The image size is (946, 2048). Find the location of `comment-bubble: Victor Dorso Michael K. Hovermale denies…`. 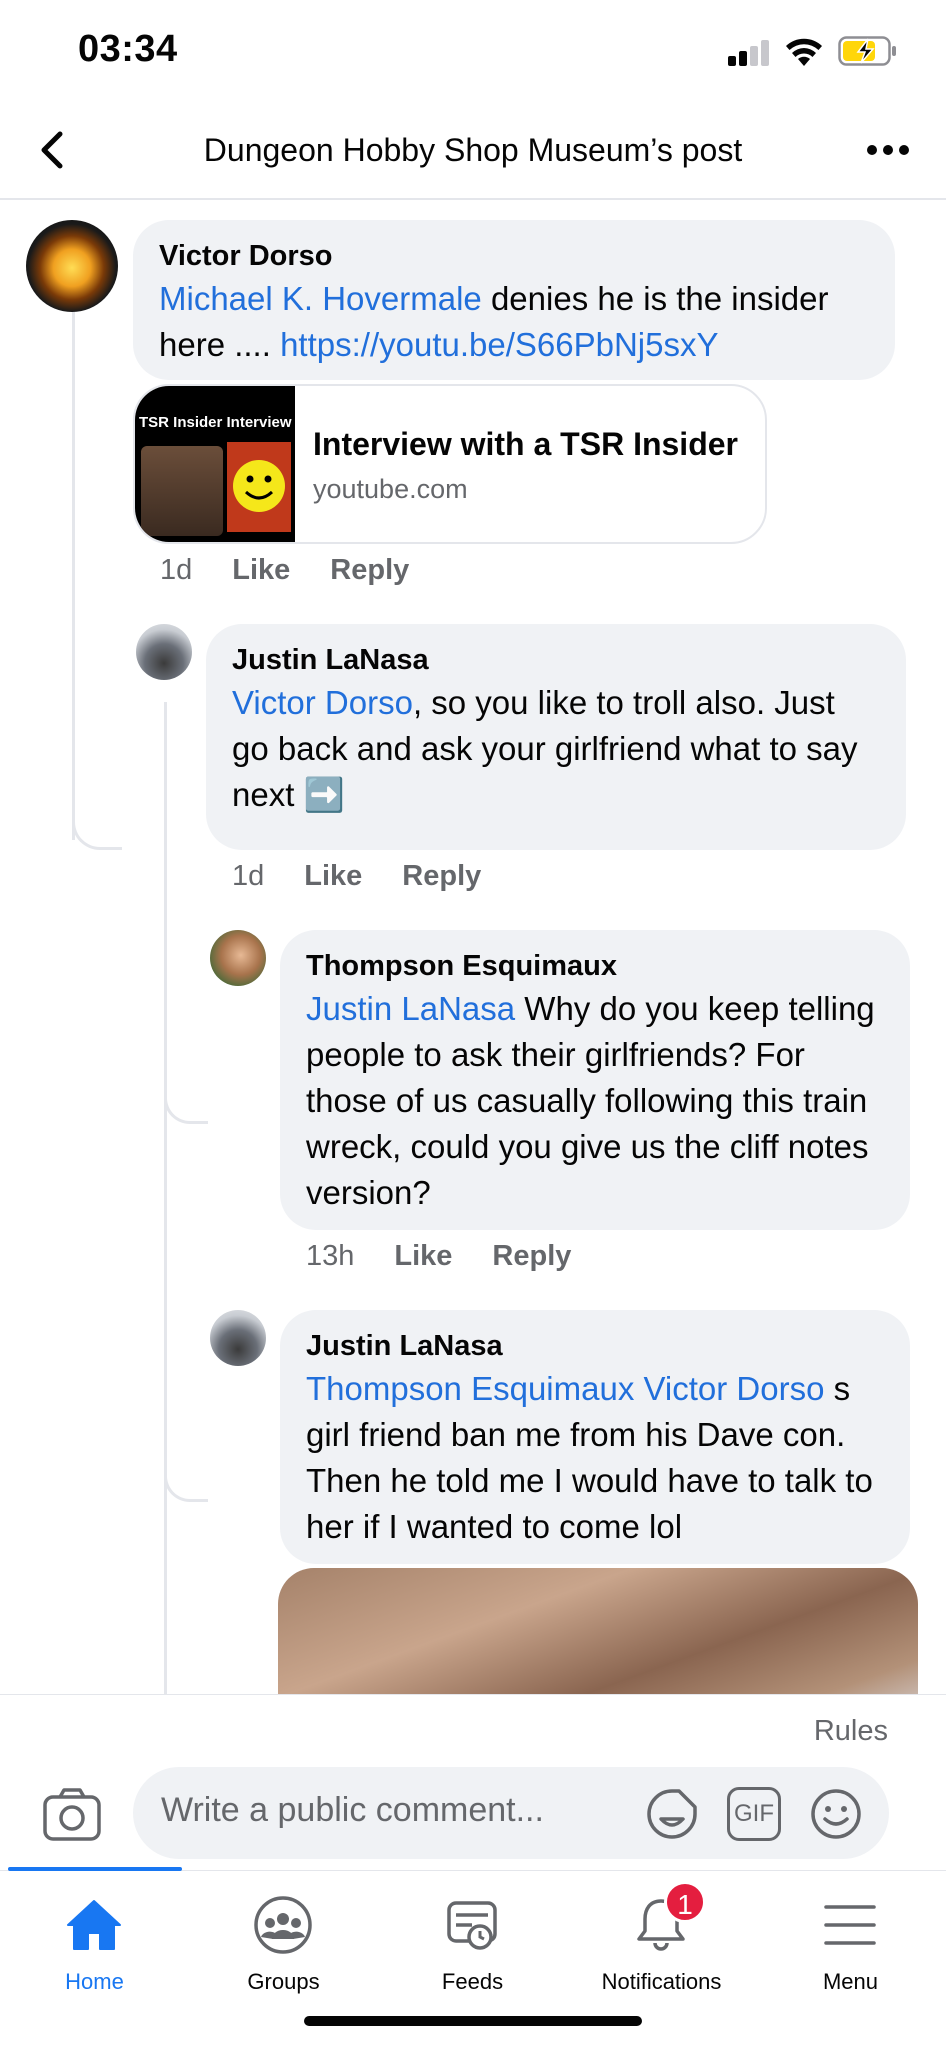

comment-bubble: Victor Dorso Michael K. Hovermale denies… is located at coordinates (514, 300).